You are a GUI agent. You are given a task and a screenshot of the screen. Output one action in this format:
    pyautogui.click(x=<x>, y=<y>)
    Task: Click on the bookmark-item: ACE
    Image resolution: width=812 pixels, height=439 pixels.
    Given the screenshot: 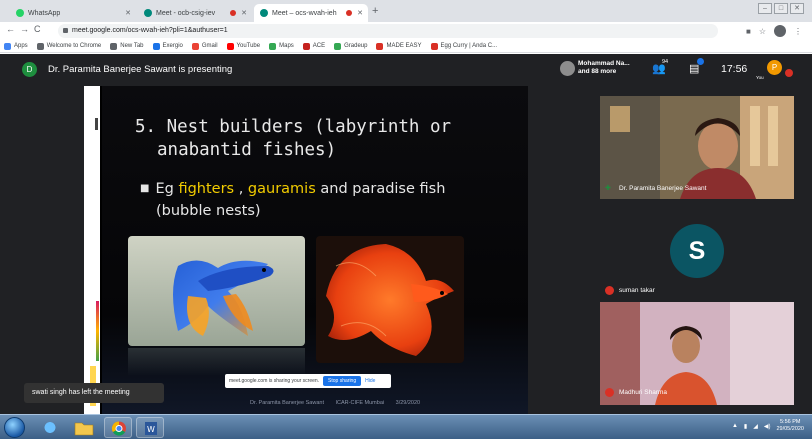 What is the action you would take?
    pyautogui.click(x=314, y=46)
    